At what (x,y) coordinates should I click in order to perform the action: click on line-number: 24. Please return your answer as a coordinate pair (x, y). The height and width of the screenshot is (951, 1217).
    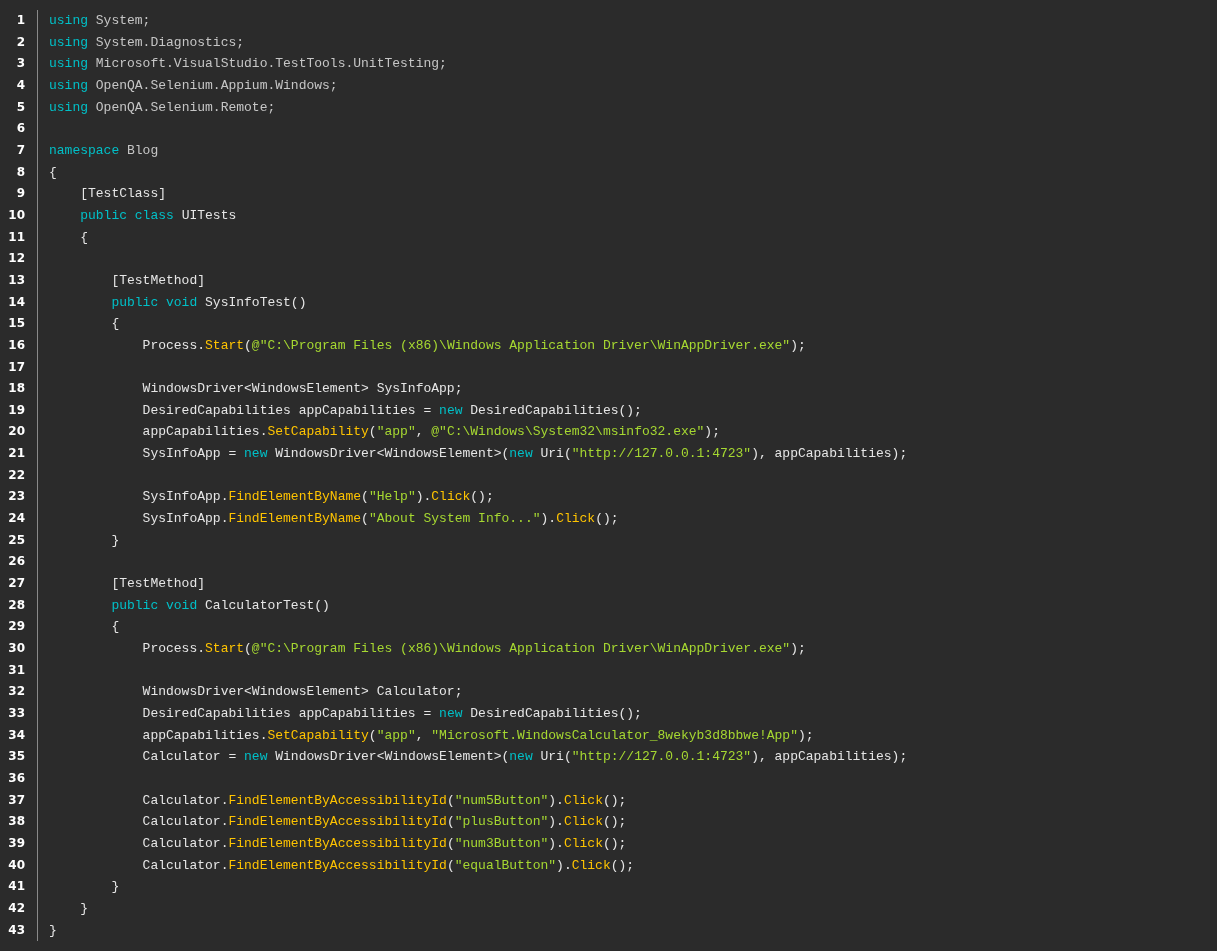
    Looking at the image, I should click on (16, 519).